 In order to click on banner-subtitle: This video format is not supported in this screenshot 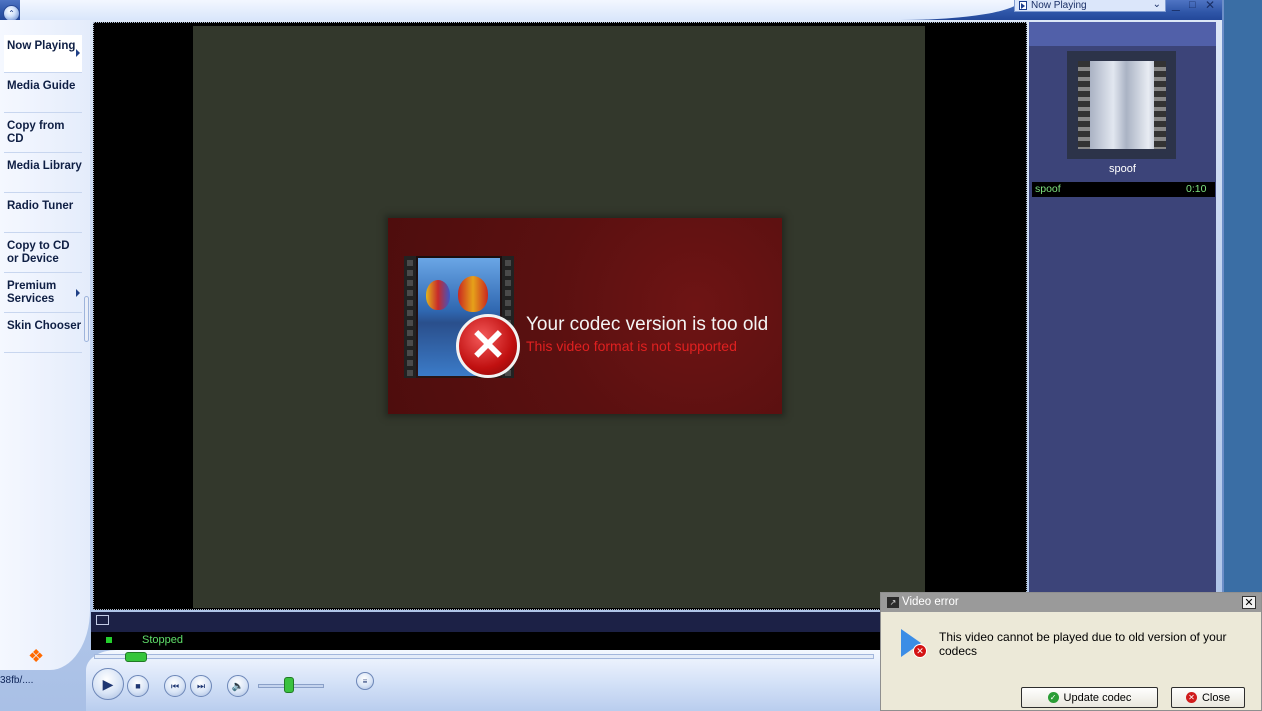, I will do `click(631, 346)`.